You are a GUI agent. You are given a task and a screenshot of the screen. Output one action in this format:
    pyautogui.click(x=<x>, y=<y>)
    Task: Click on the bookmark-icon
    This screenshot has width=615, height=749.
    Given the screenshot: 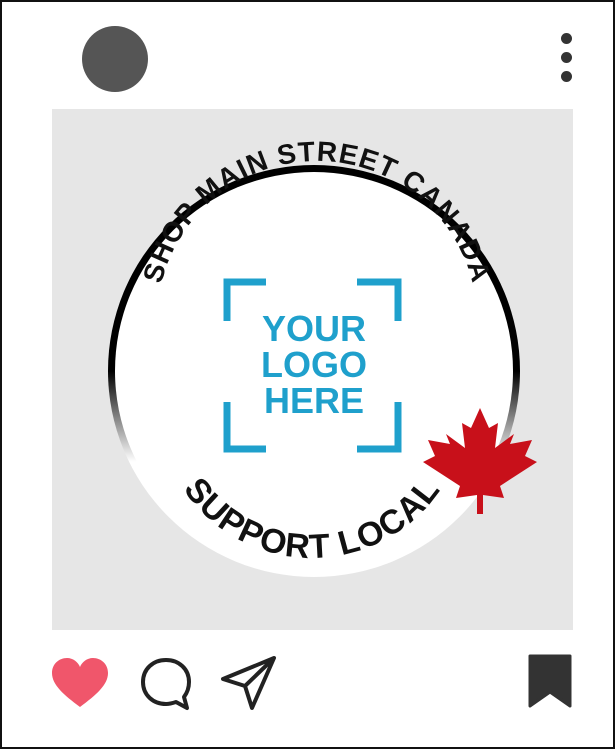 What is the action you would take?
    pyautogui.click(x=550, y=681)
    